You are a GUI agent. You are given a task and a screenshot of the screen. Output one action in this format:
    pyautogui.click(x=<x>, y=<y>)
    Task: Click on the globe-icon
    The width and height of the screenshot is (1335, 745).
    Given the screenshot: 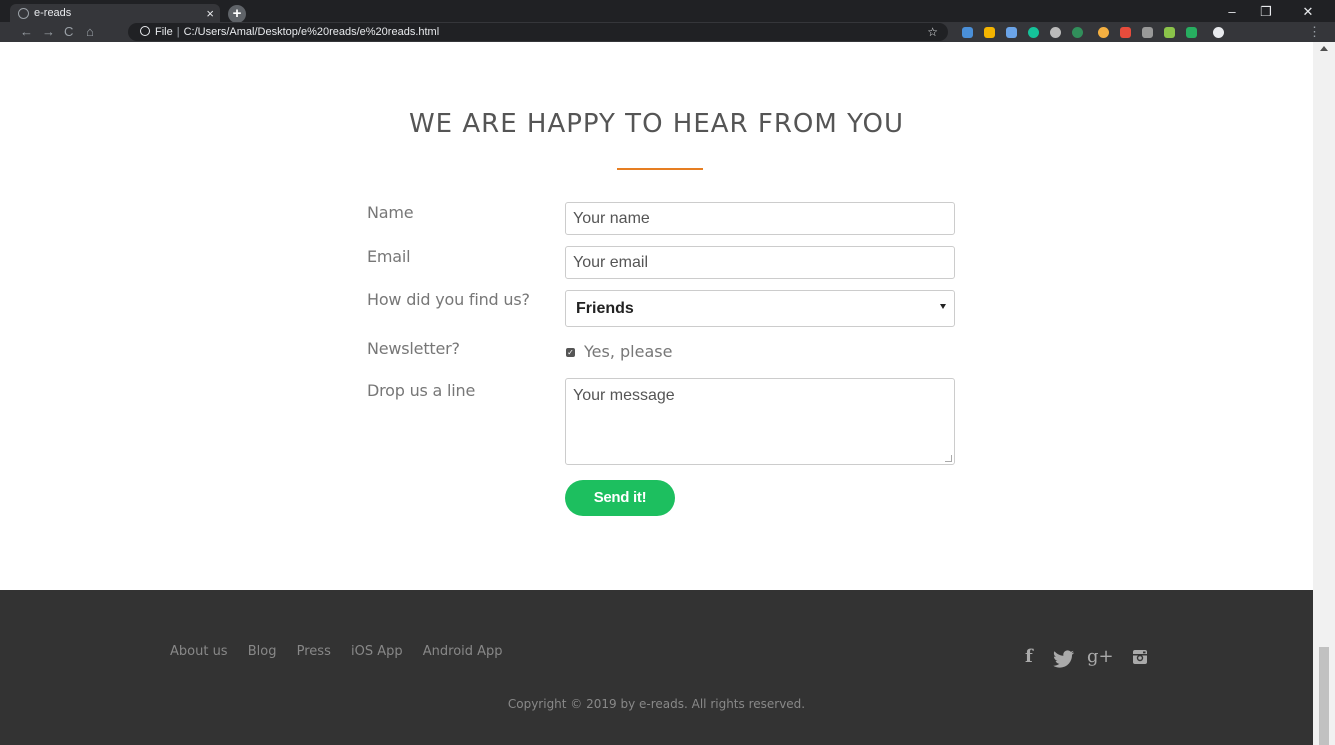 What is the action you would take?
    pyautogui.click(x=23, y=13)
    